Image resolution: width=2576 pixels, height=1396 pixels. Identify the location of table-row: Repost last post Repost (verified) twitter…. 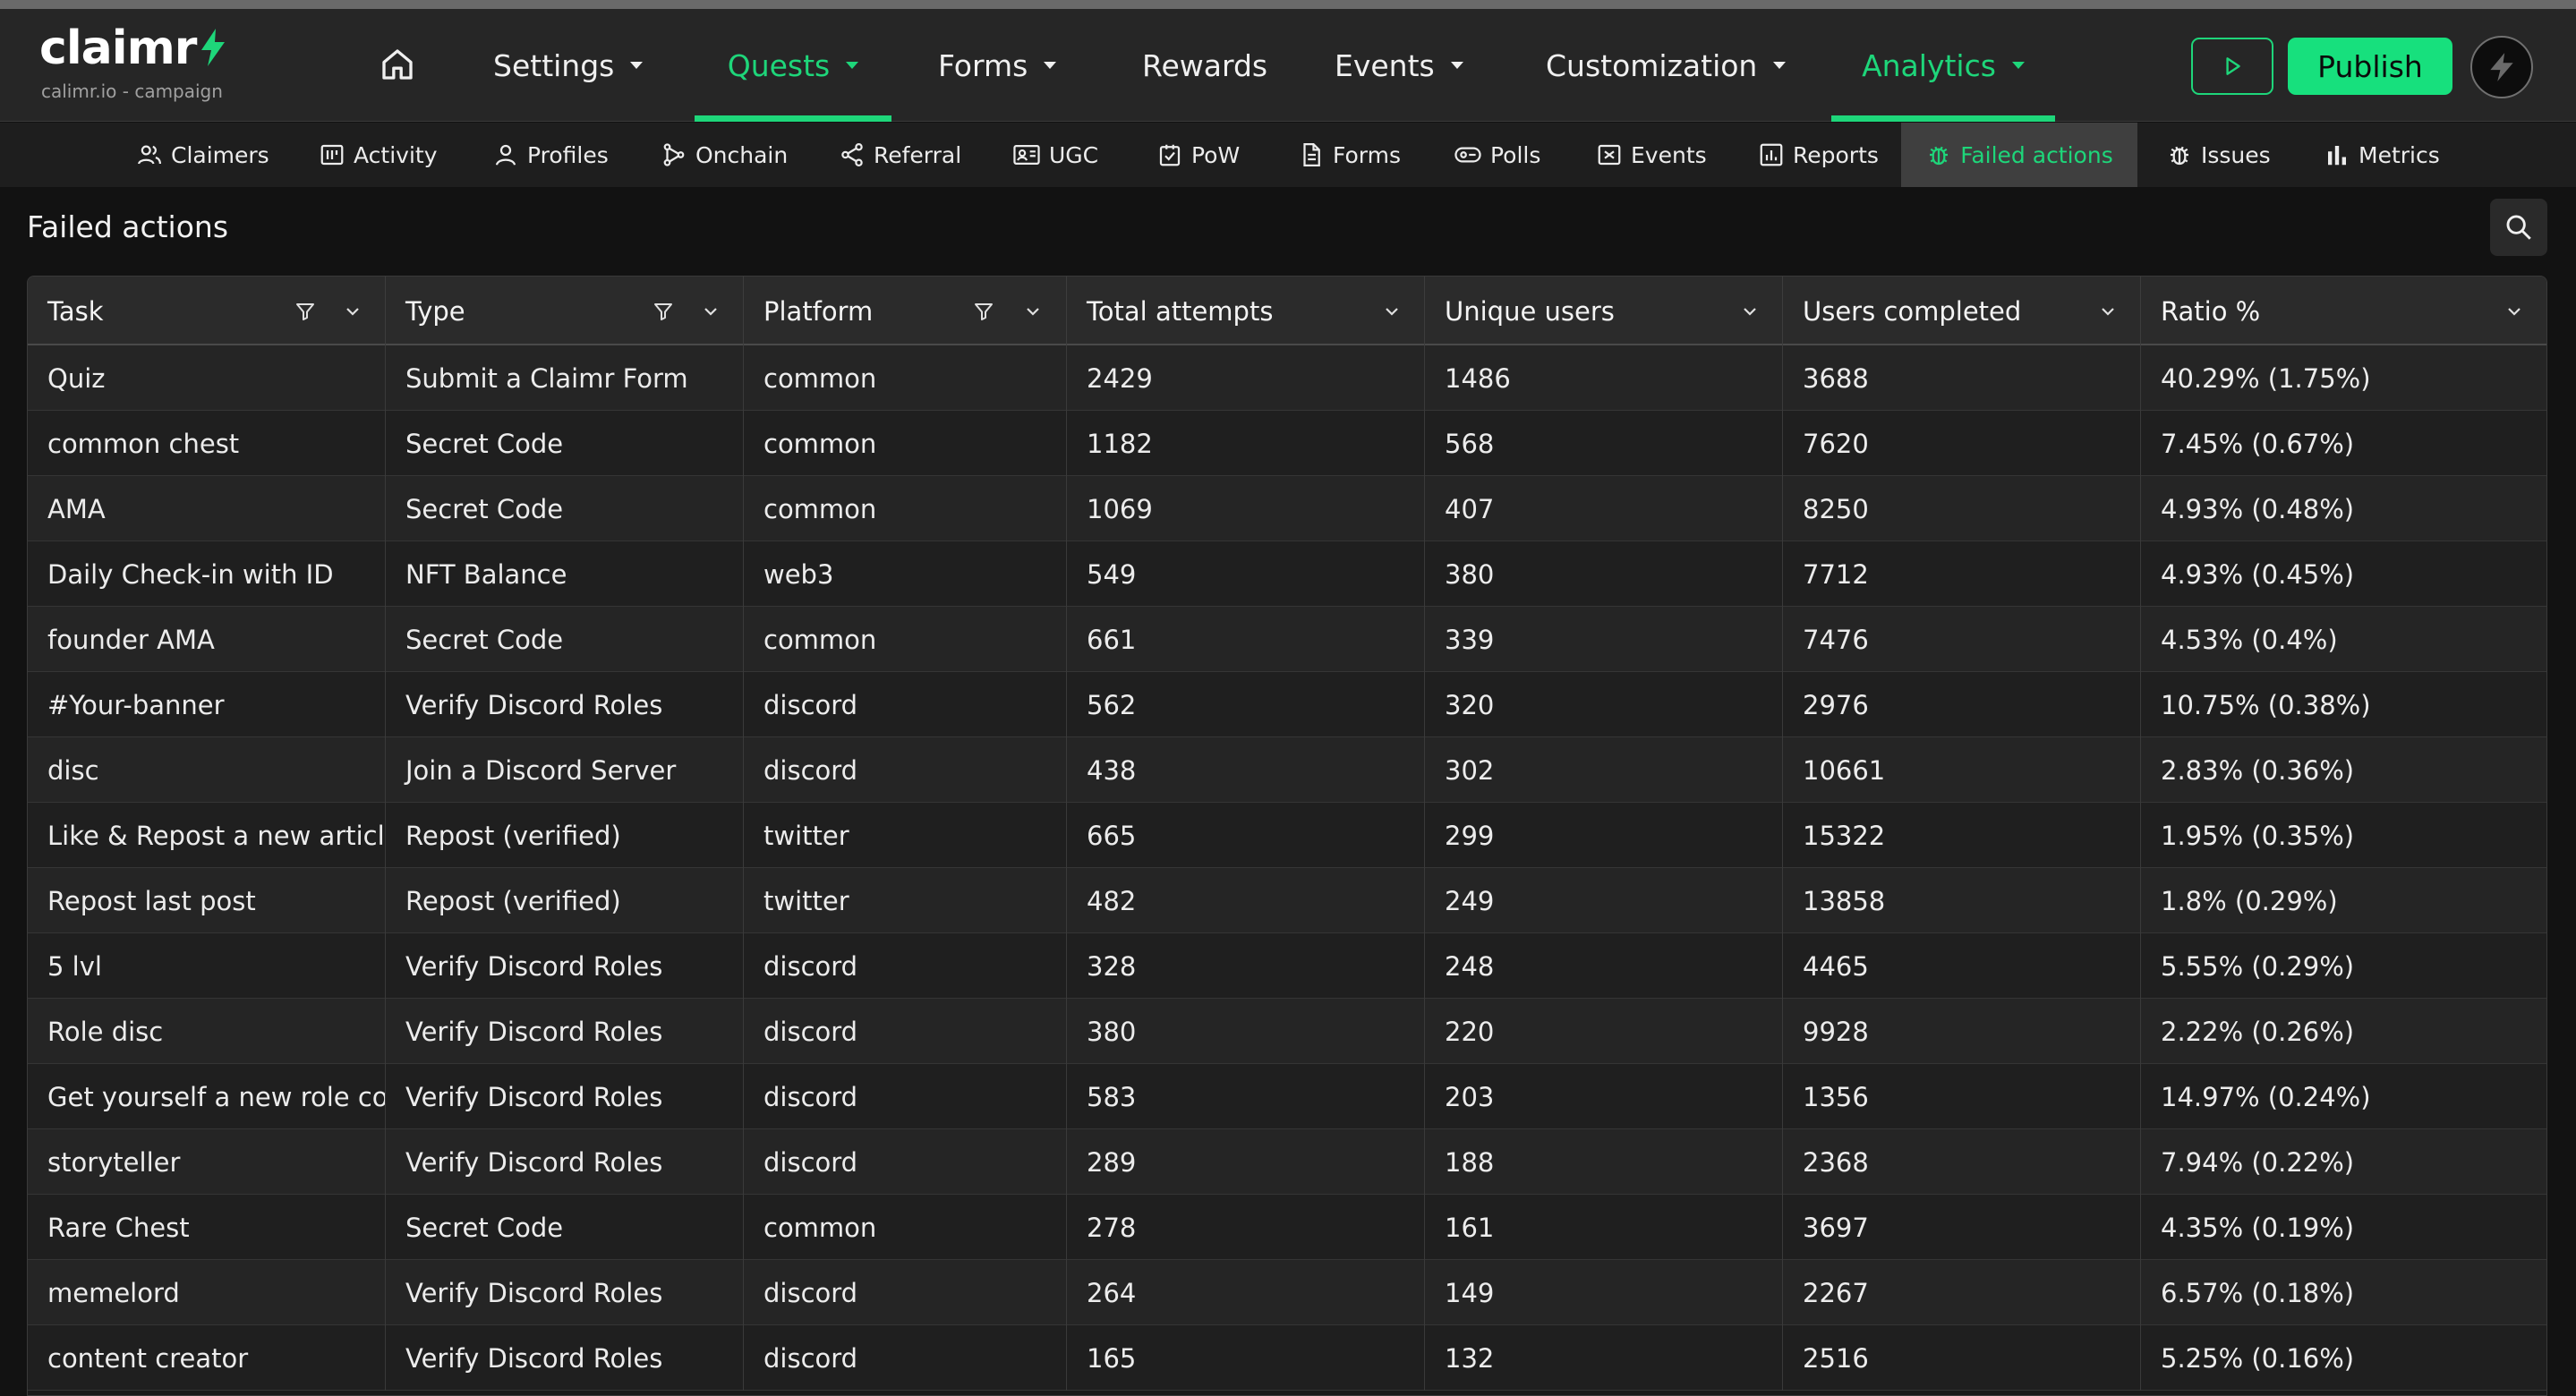
(1287, 900).